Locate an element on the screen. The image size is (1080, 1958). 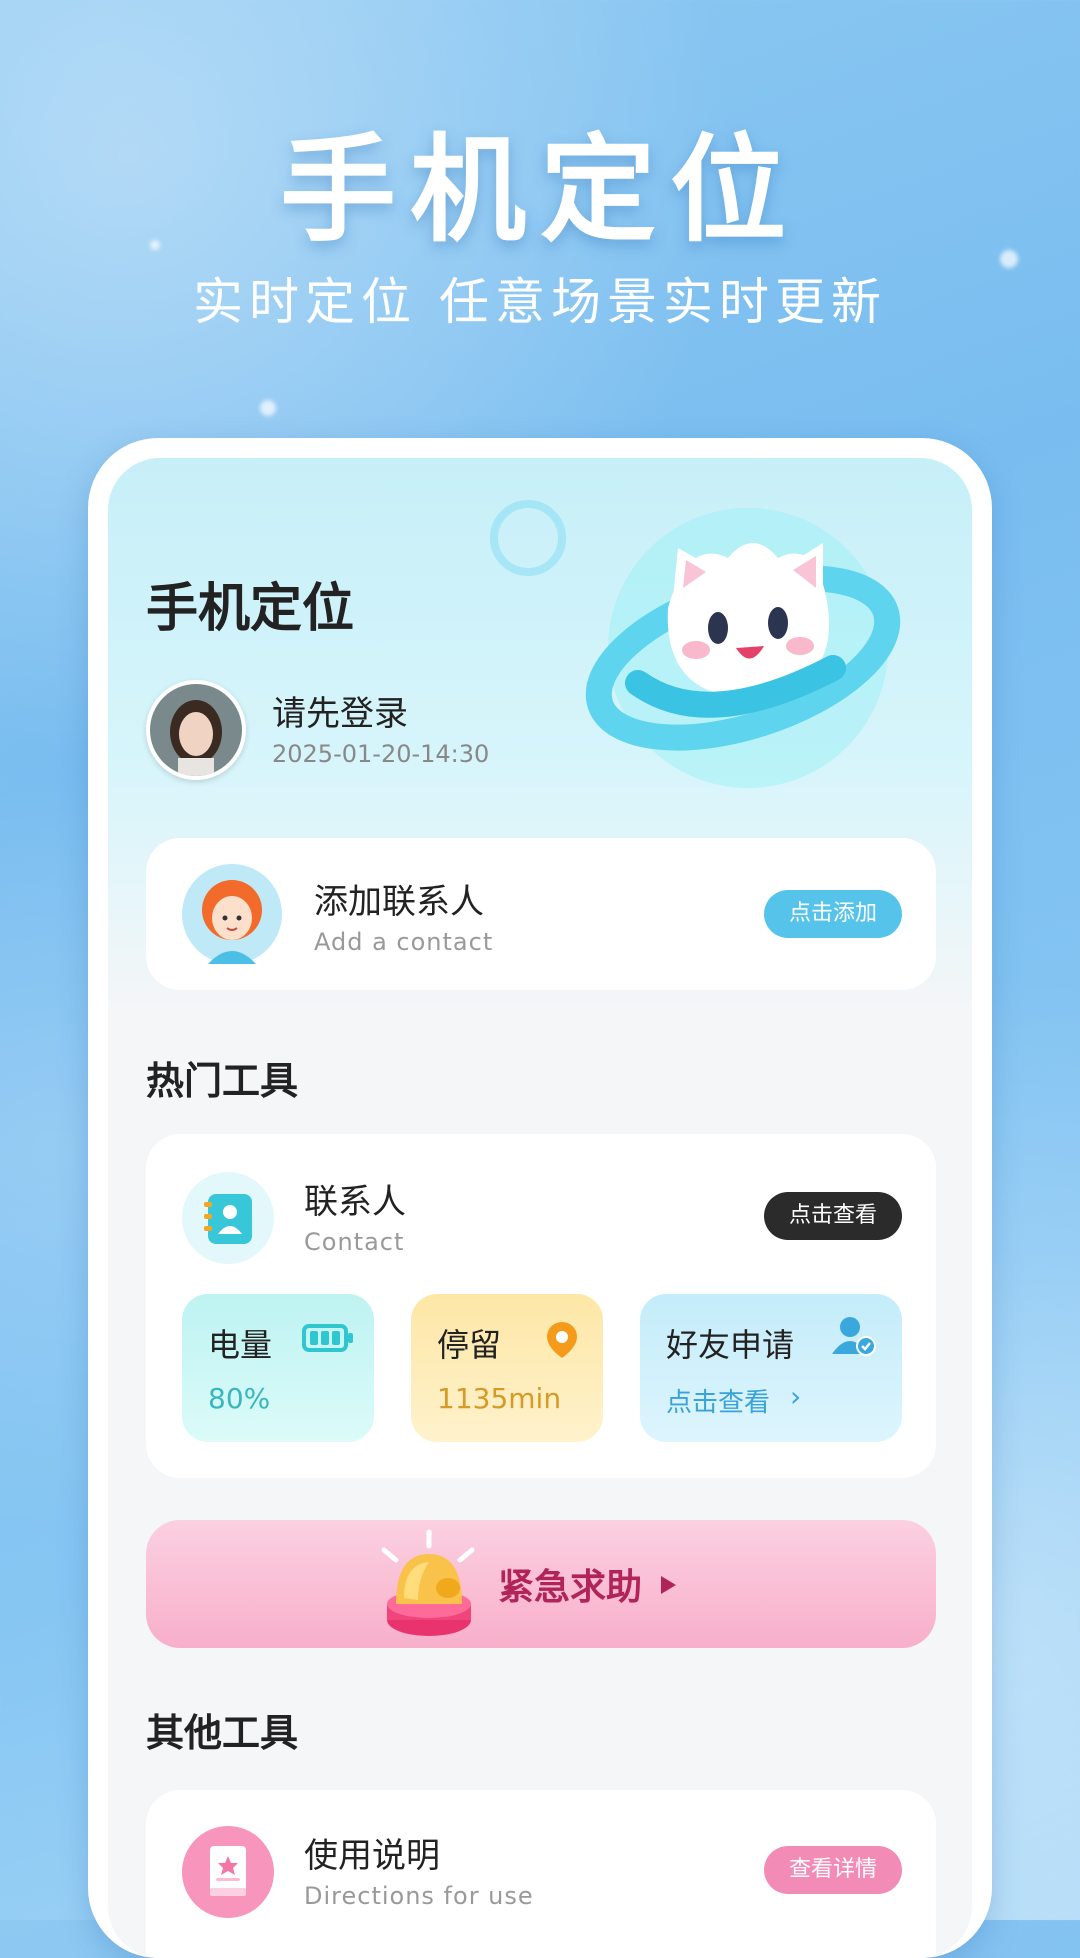
stay-title: 停留 is located at coordinates (469, 1345).